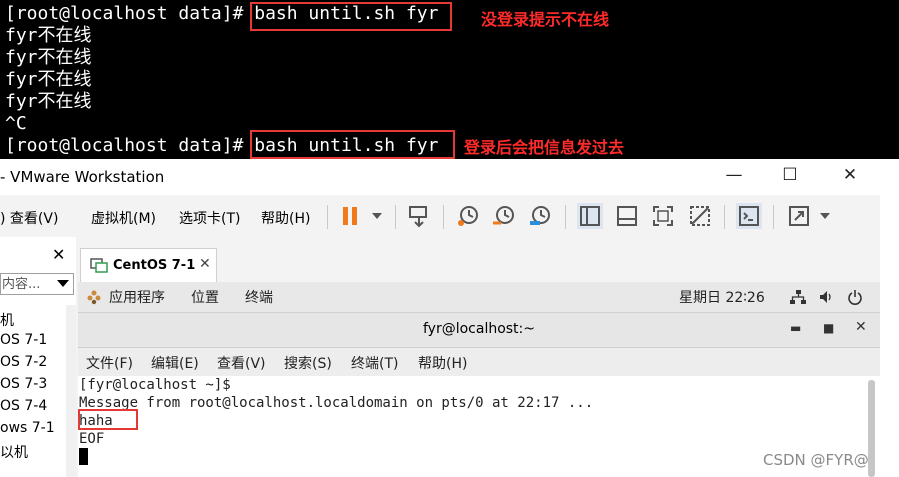 This screenshot has width=899, height=477. What do you see at coordinates (205, 297) in the screenshot?
I see `menu-places: 位置` at bounding box center [205, 297].